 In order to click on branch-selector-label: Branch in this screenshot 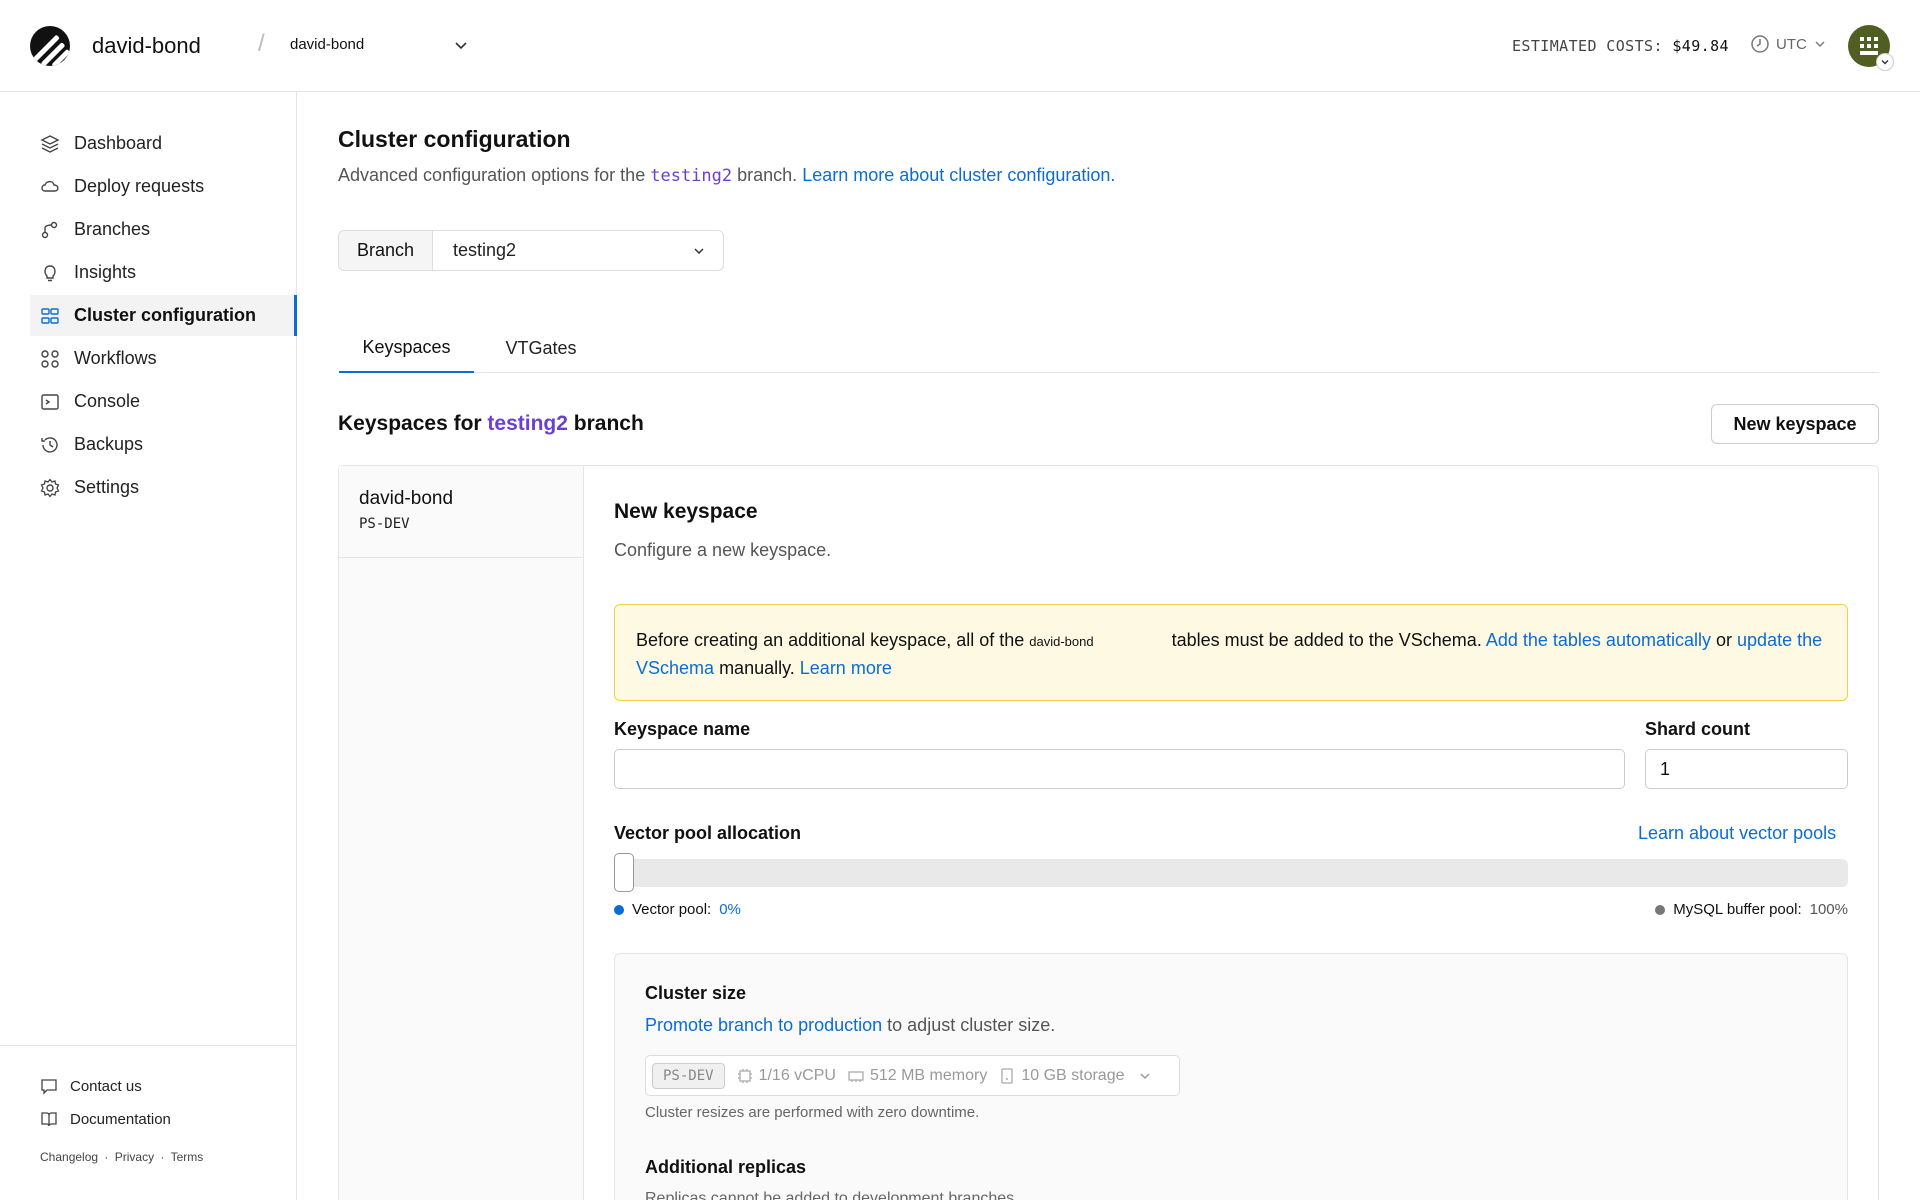, I will do `click(386, 250)`.